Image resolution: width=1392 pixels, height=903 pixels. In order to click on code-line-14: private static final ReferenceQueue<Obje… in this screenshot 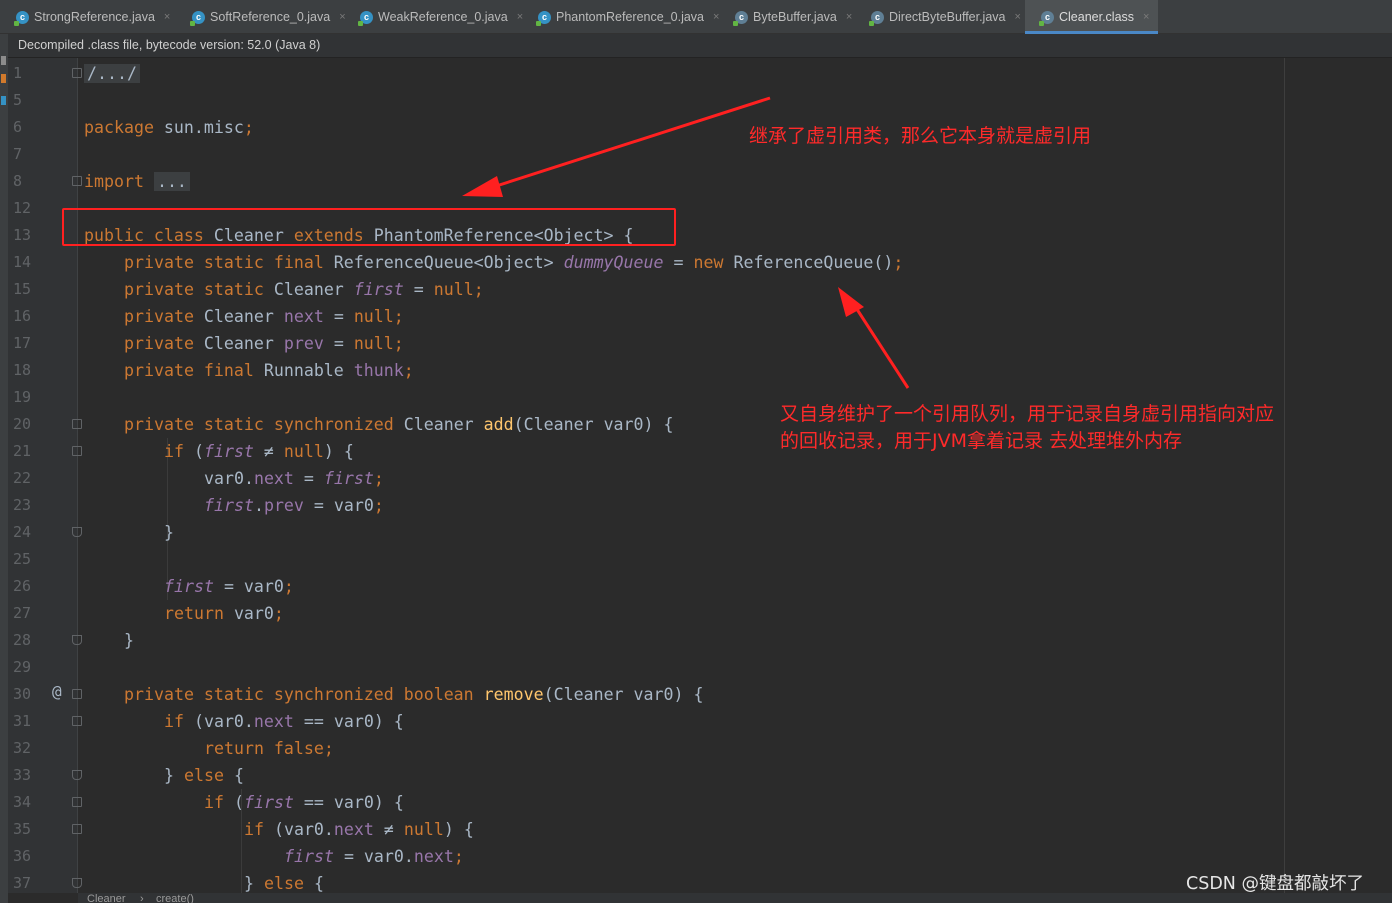, I will do `click(514, 262)`.